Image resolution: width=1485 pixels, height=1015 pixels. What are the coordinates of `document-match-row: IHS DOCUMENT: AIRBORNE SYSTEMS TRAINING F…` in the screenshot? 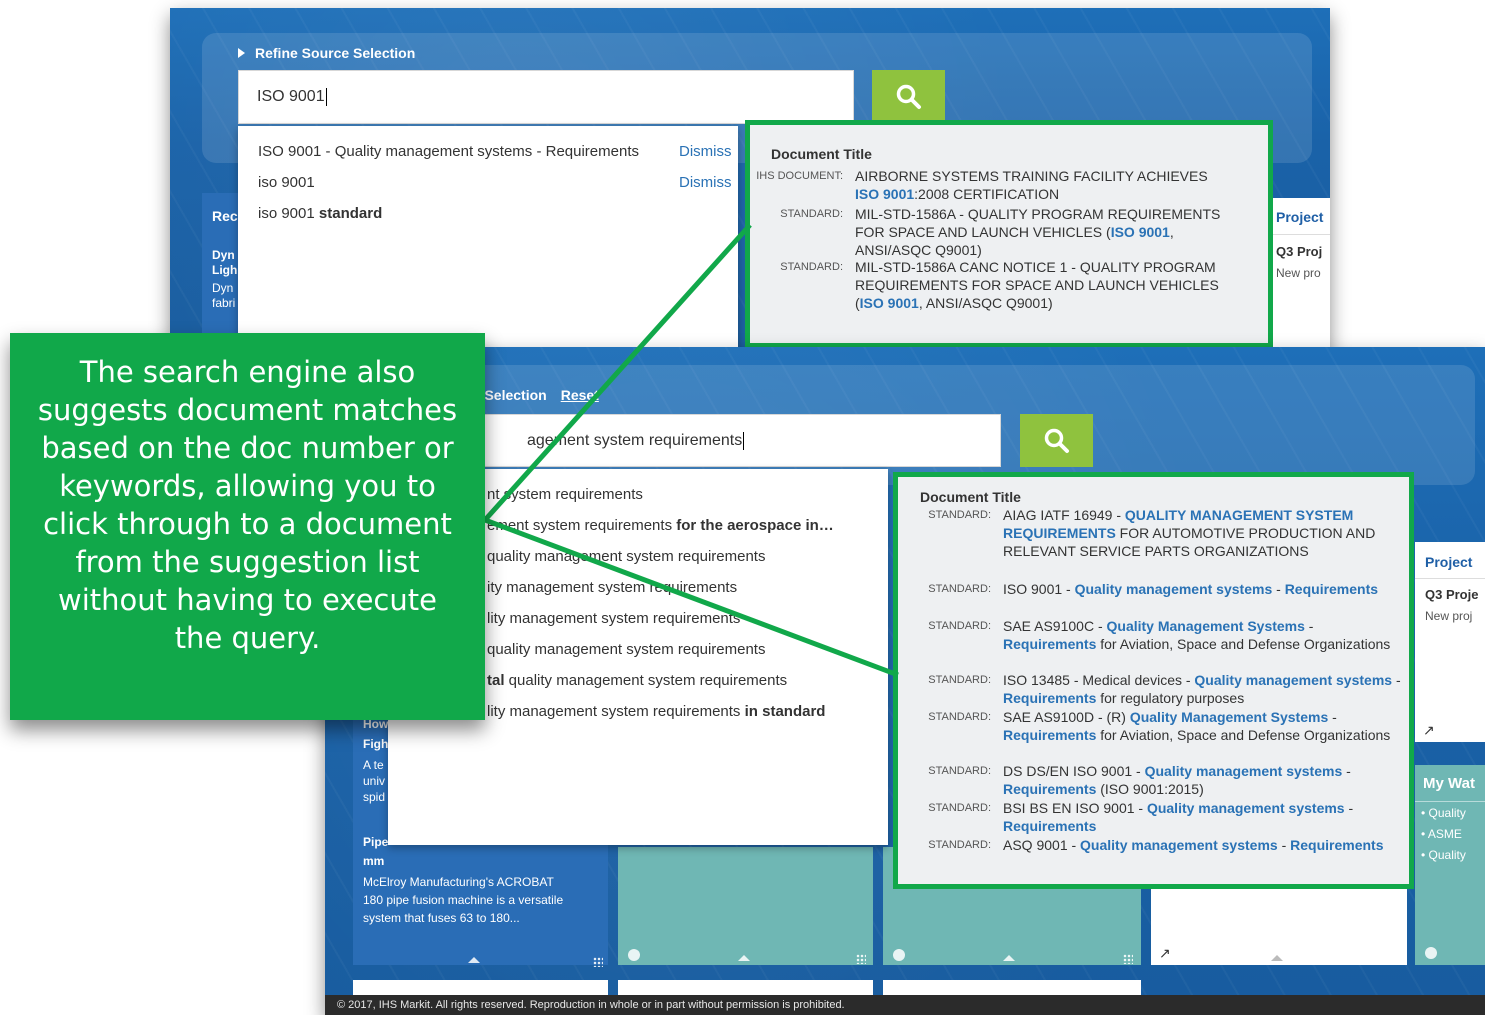 It's located at (992, 185).